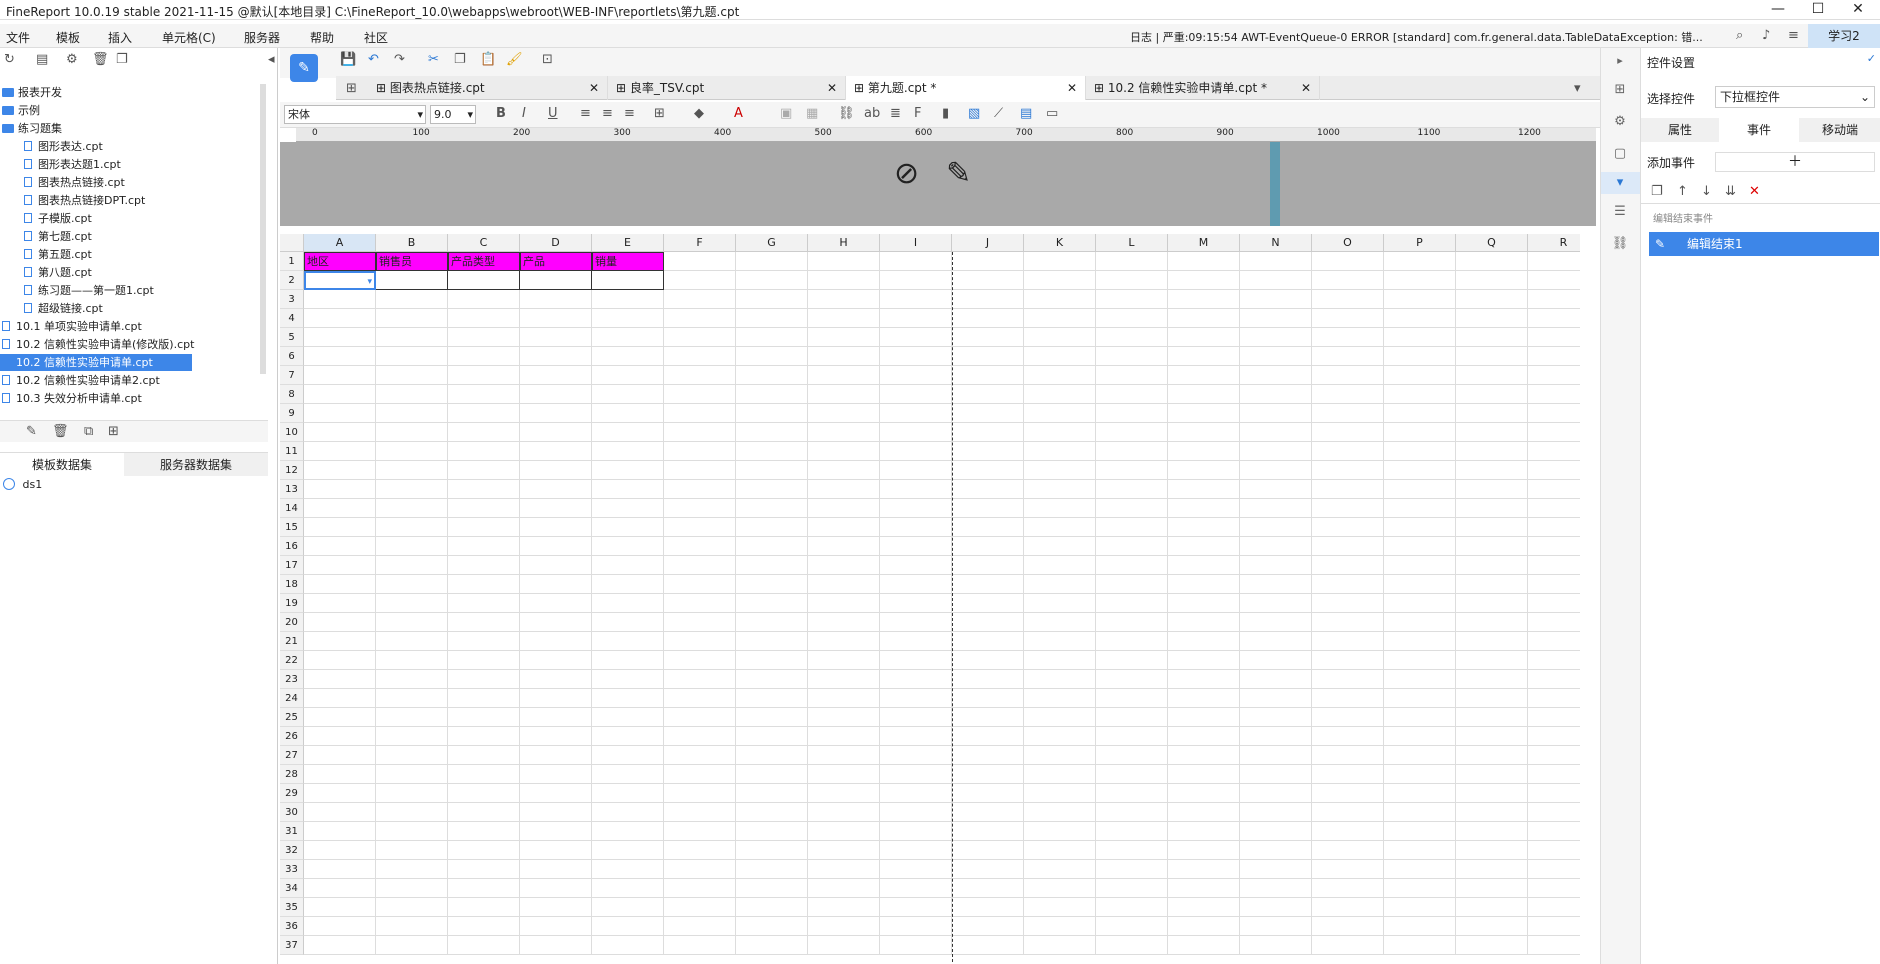 The width and height of the screenshot is (1880, 964). Describe the element at coordinates (1682, 191) in the screenshot. I see `up-arrow-icon: ↑` at that location.